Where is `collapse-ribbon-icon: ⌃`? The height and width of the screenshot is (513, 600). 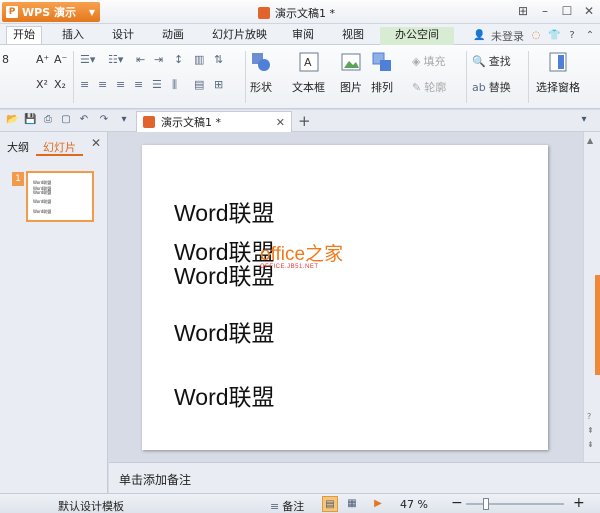
collapse-ribbon-icon: ⌃ is located at coordinates (590, 36).